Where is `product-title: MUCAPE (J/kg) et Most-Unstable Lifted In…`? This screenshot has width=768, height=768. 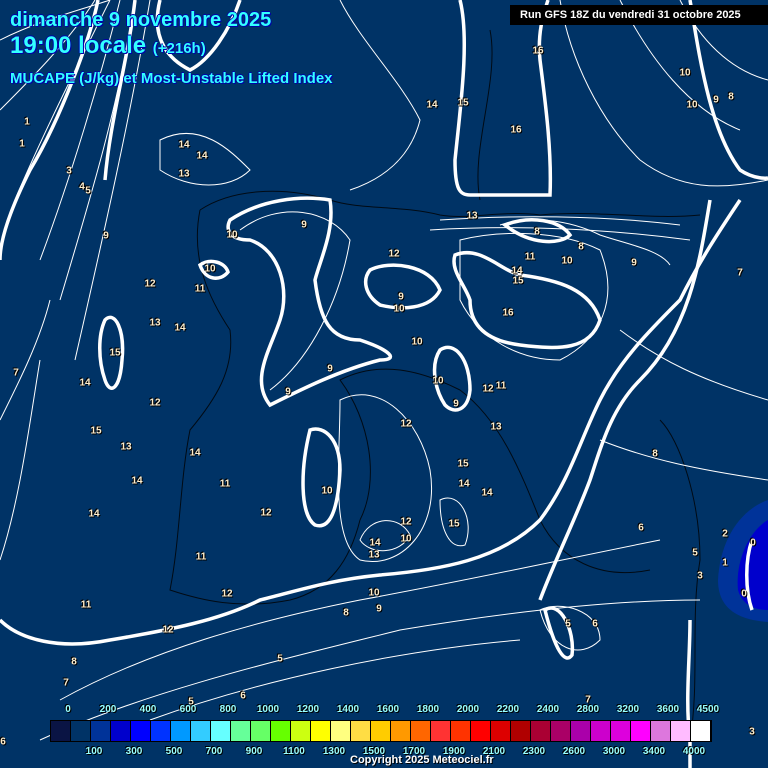
product-title: MUCAPE (J/kg) et Most-Unstable Lifted In… is located at coordinates (171, 78).